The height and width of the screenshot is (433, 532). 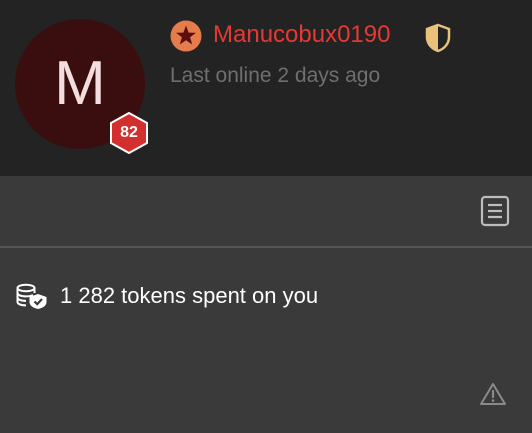 I want to click on level-value: 82, so click(x=129, y=132).